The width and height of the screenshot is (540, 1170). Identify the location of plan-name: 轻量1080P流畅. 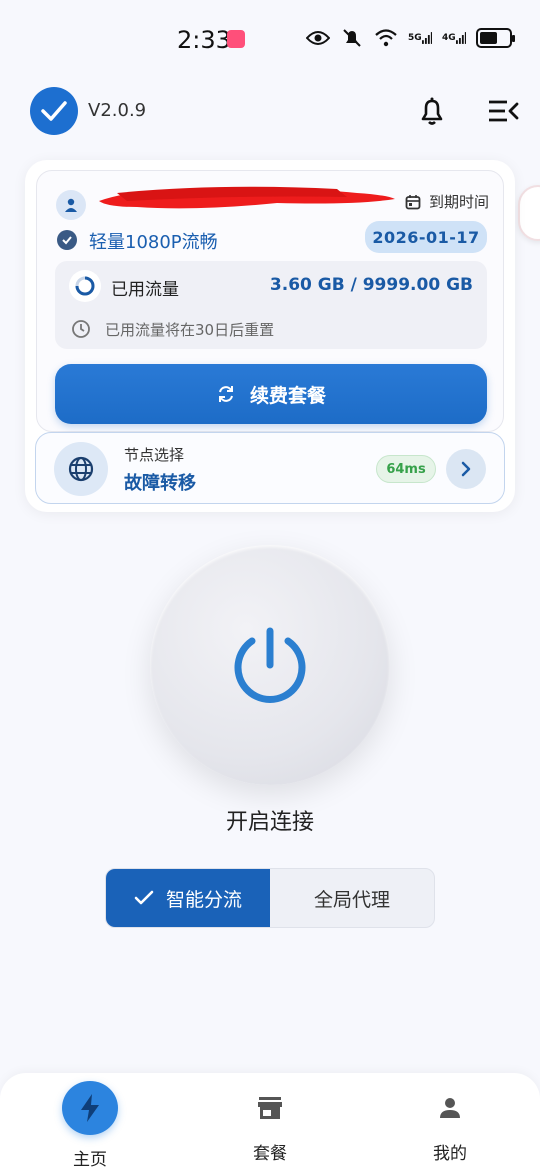
(153, 242).